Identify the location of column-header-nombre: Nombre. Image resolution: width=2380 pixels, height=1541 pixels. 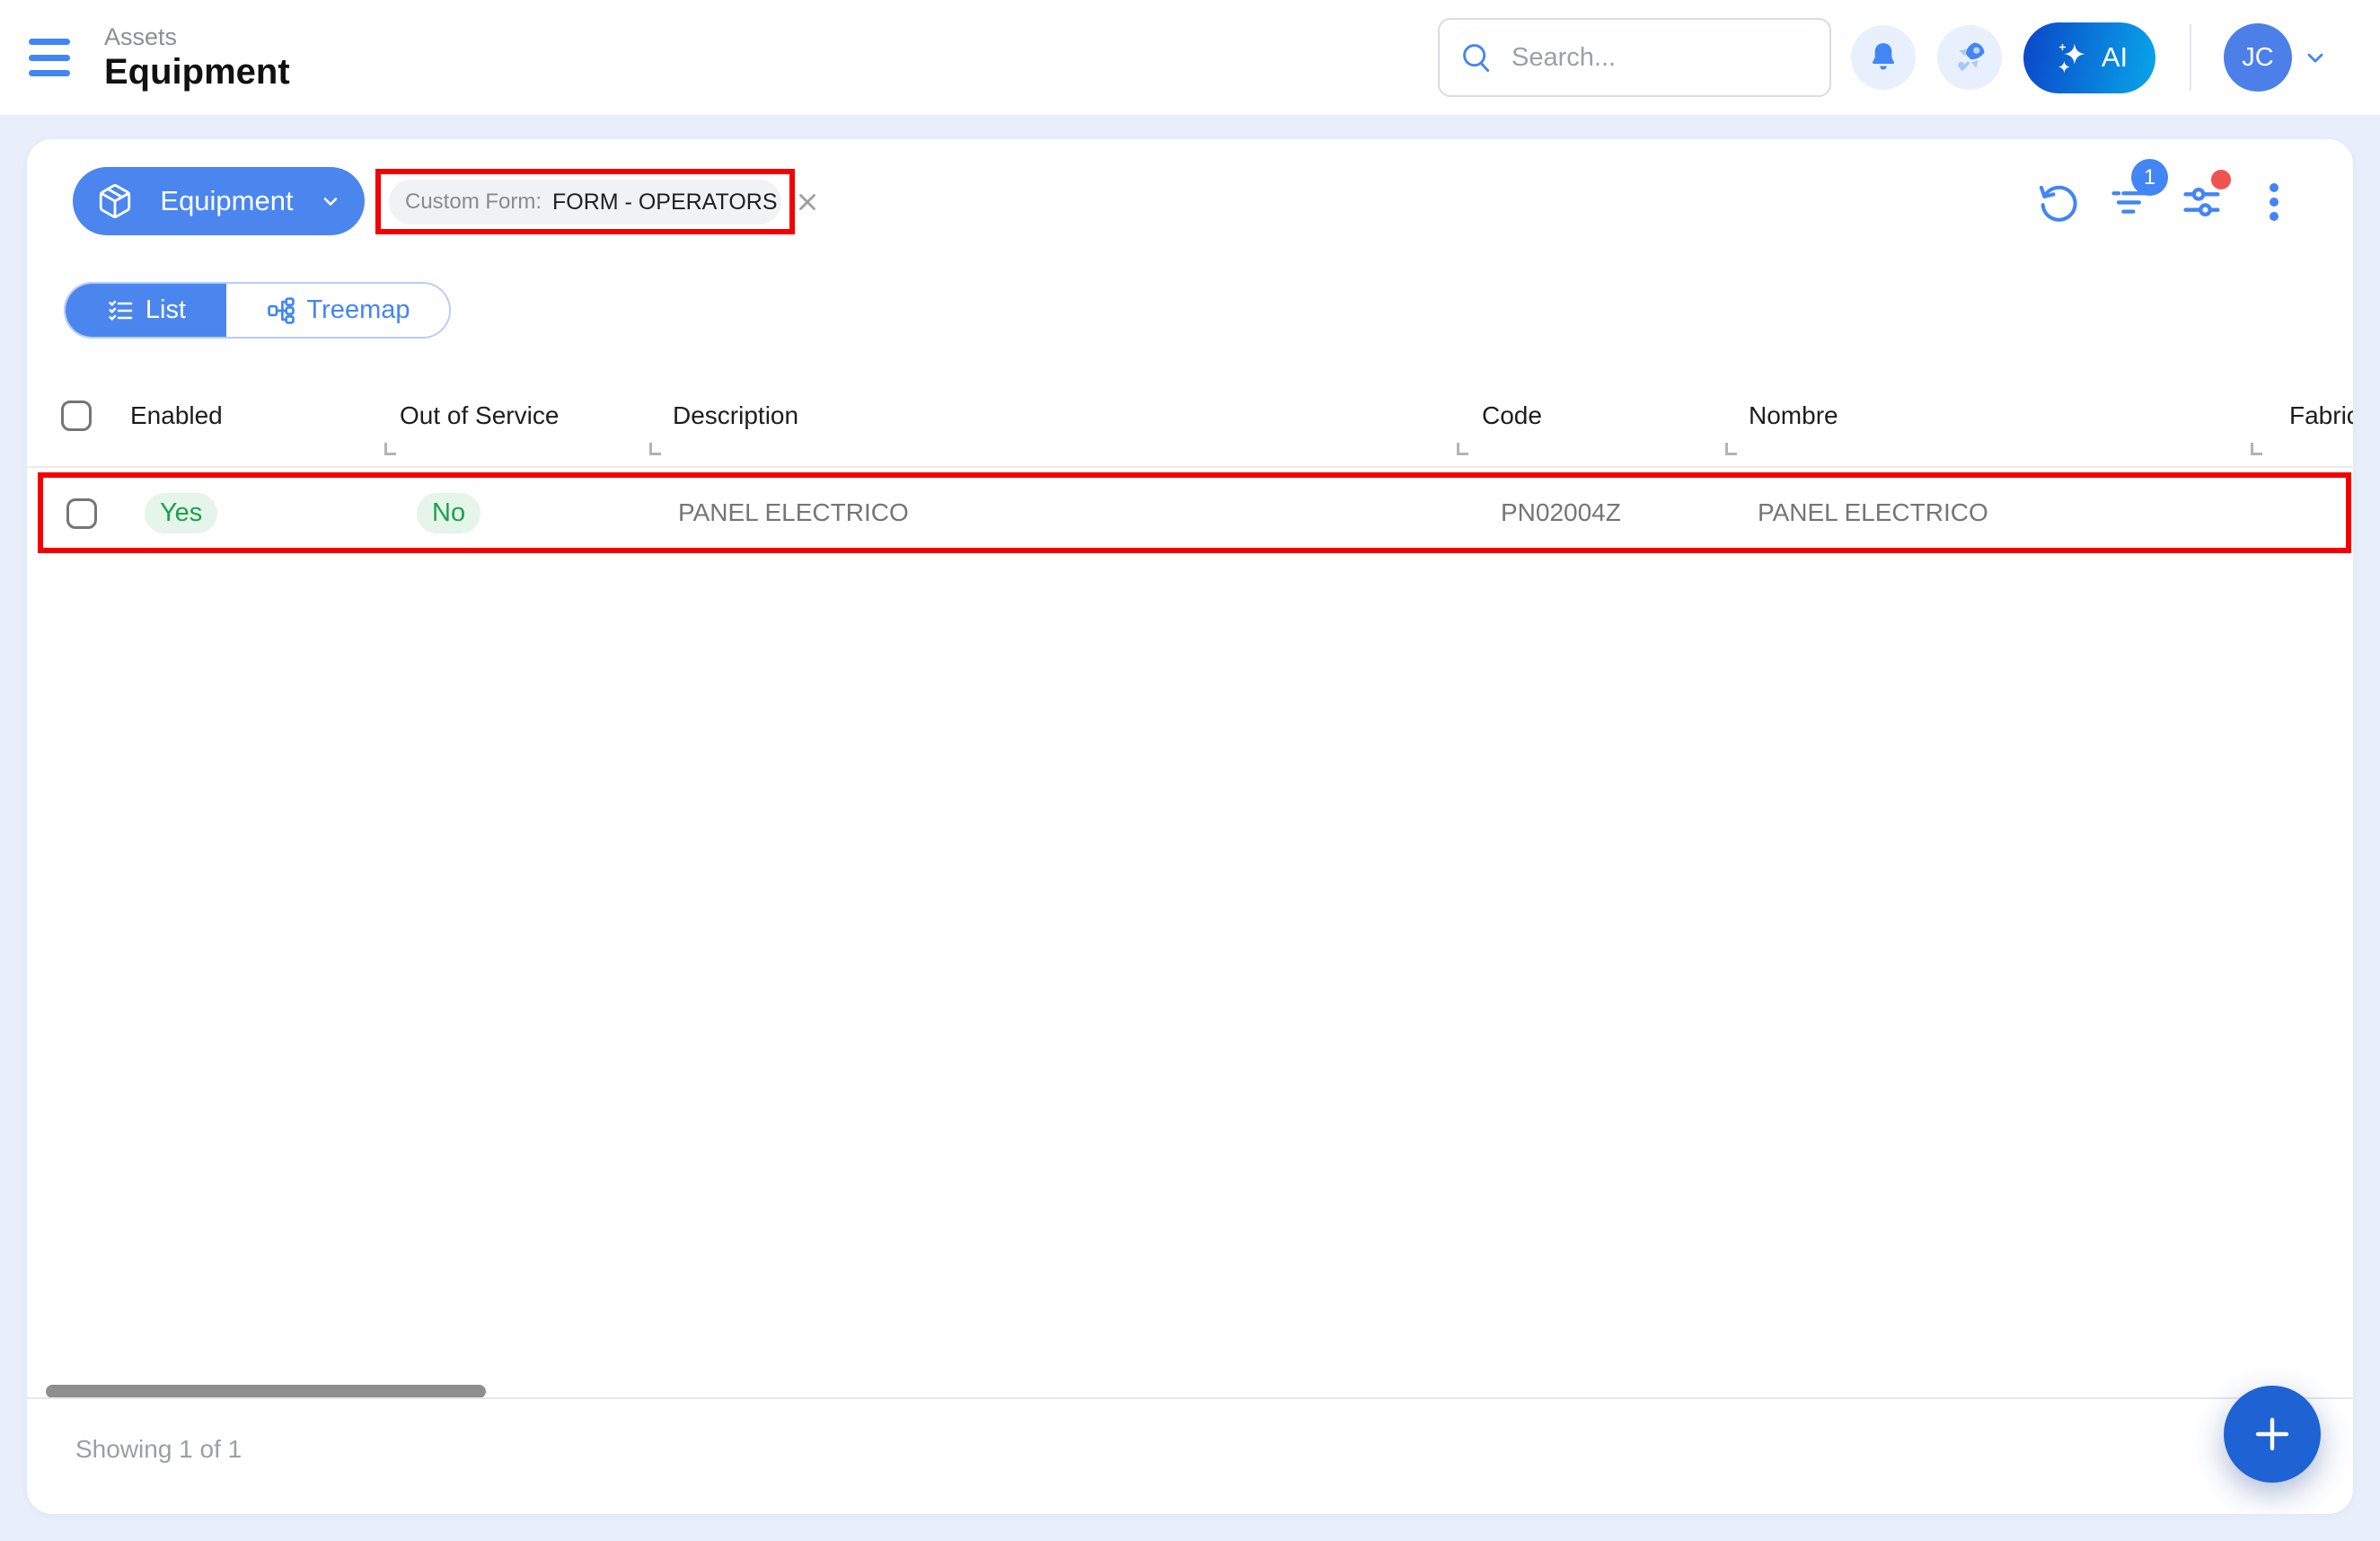
(1793, 416).